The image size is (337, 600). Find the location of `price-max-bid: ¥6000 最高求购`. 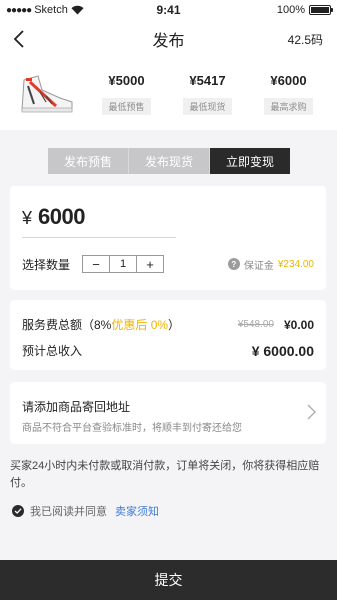

price-max-bid: ¥6000 最高求购 is located at coordinates (288, 94).